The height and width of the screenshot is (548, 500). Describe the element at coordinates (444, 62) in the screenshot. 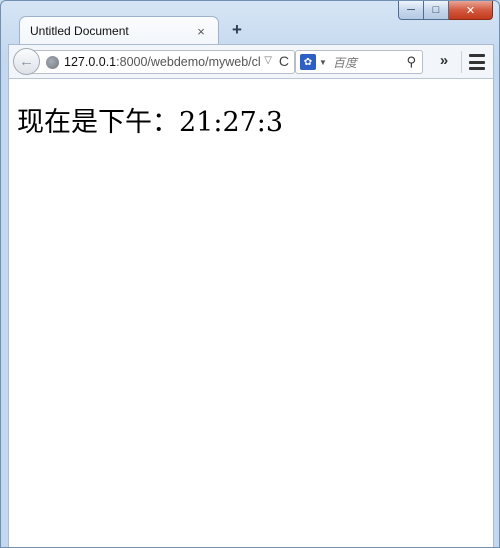

I see `toolbar-overflow-button: »` at that location.